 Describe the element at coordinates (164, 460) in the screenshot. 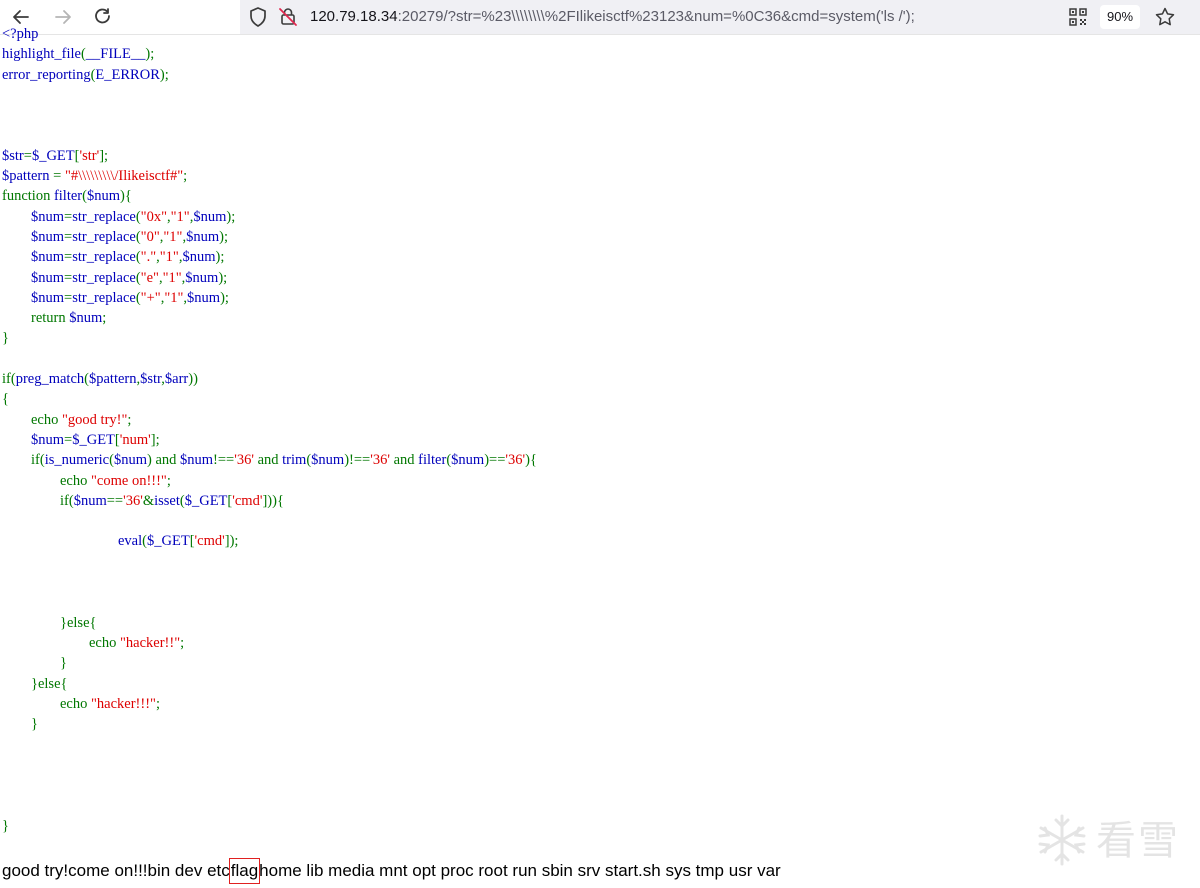

I see `code-token: ) and` at that location.